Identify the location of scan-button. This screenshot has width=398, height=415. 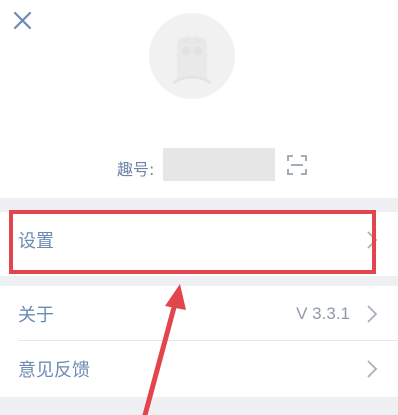
(297, 165).